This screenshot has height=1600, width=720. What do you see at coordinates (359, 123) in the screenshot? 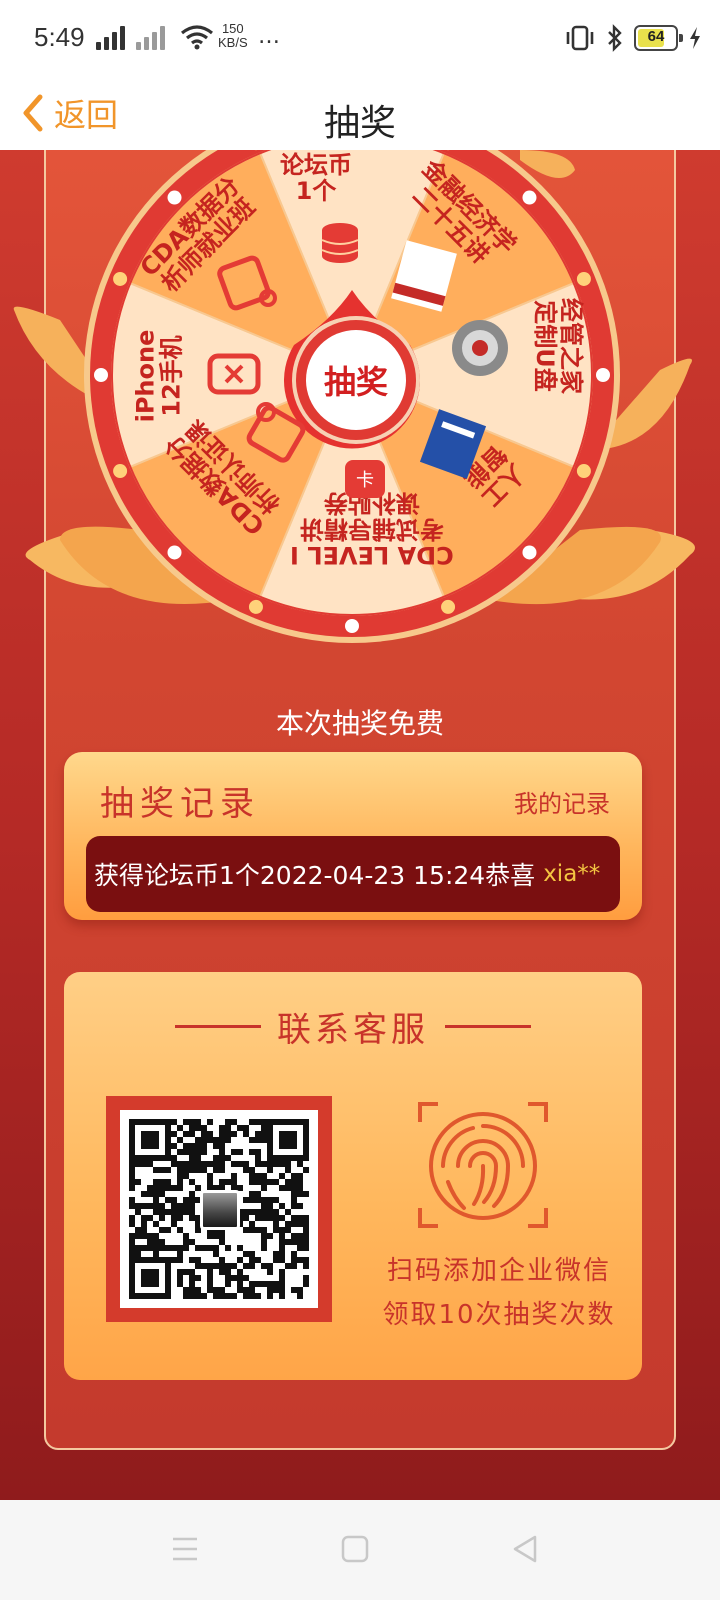
I see `page-title: 抽奖` at bounding box center [359, 123].